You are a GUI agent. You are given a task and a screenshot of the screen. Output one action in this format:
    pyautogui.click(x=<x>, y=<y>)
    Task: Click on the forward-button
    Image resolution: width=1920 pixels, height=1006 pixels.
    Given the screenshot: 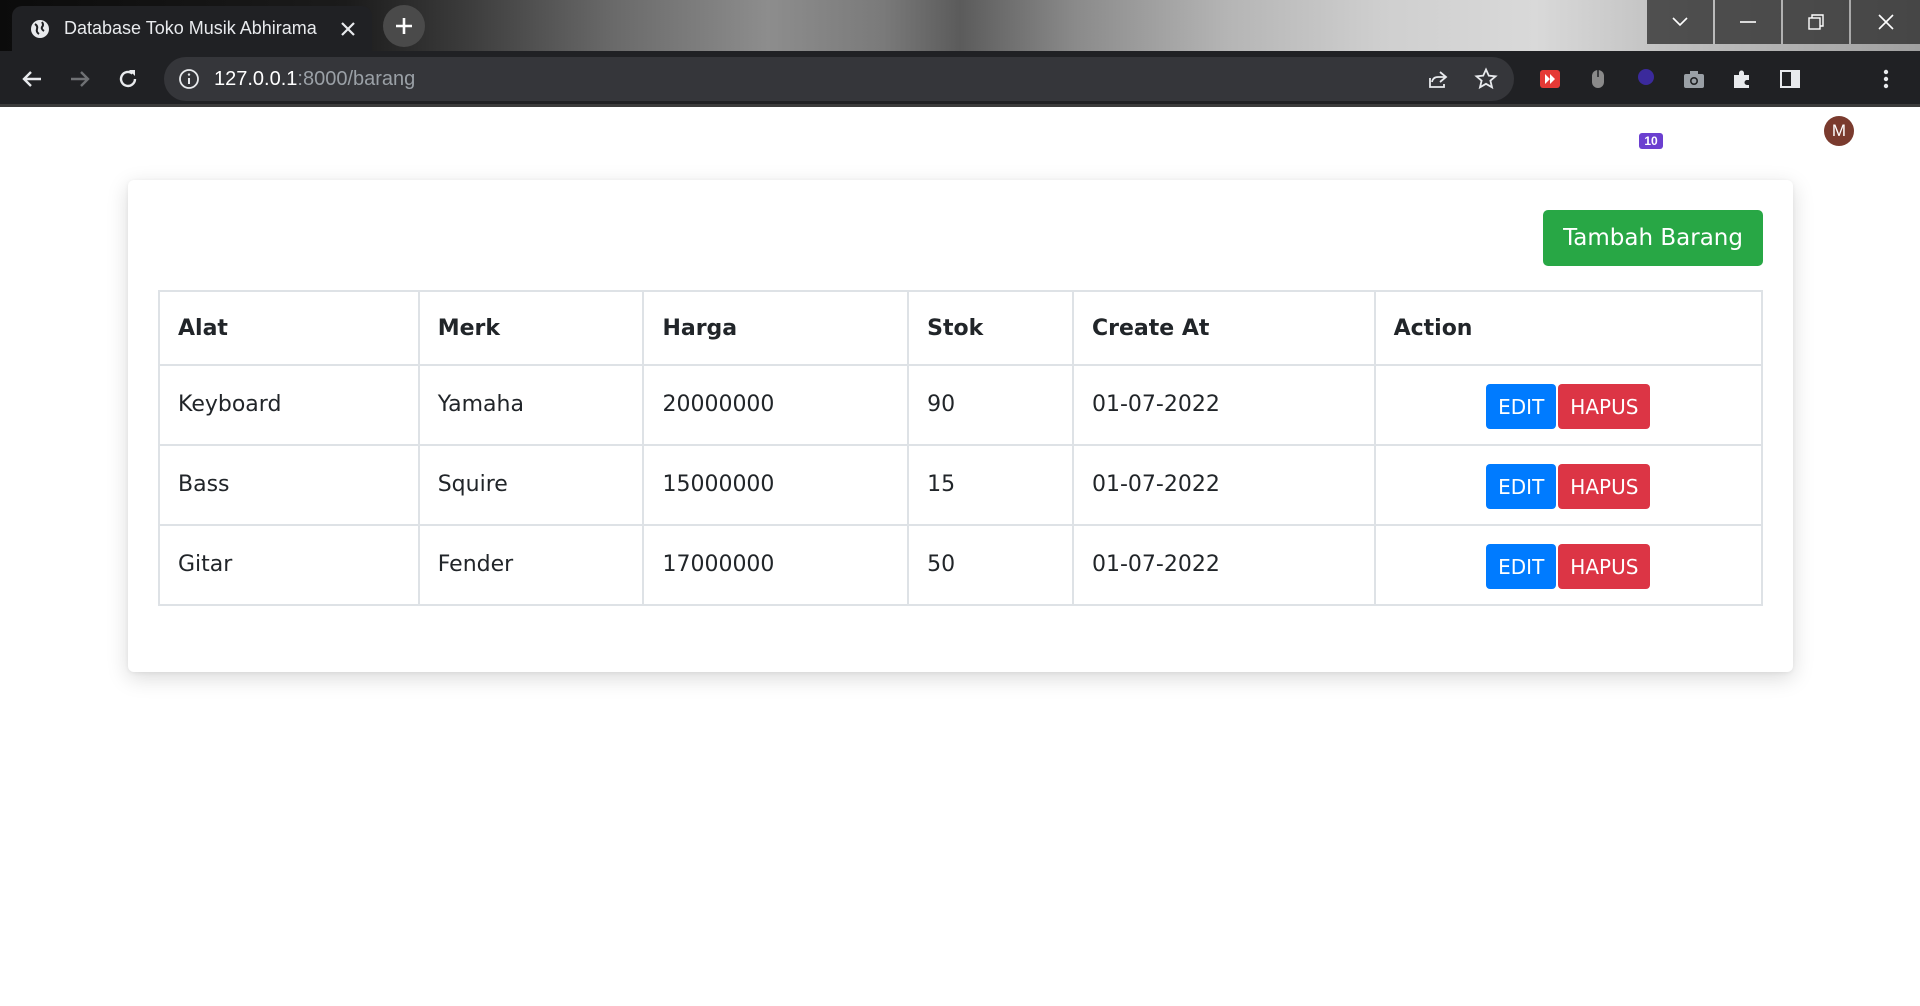 What is the action you would take?
    pyautogui.click(x=80, y=79)
    